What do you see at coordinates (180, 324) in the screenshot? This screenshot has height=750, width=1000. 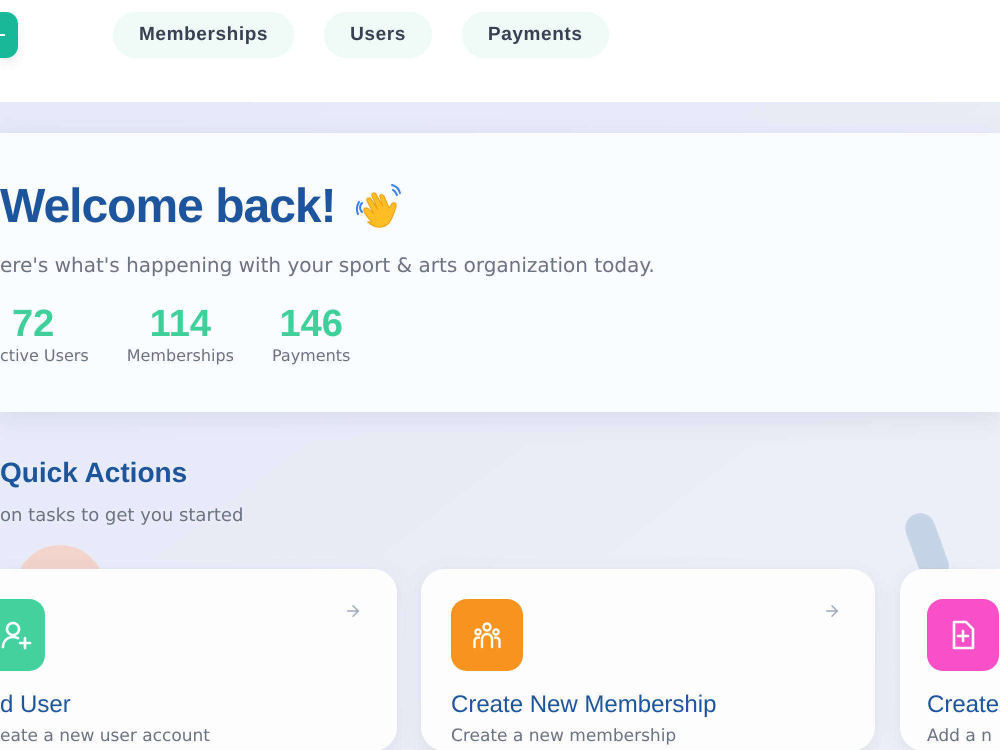 I see `stat-value: 114` at bounding box center [180, 324].